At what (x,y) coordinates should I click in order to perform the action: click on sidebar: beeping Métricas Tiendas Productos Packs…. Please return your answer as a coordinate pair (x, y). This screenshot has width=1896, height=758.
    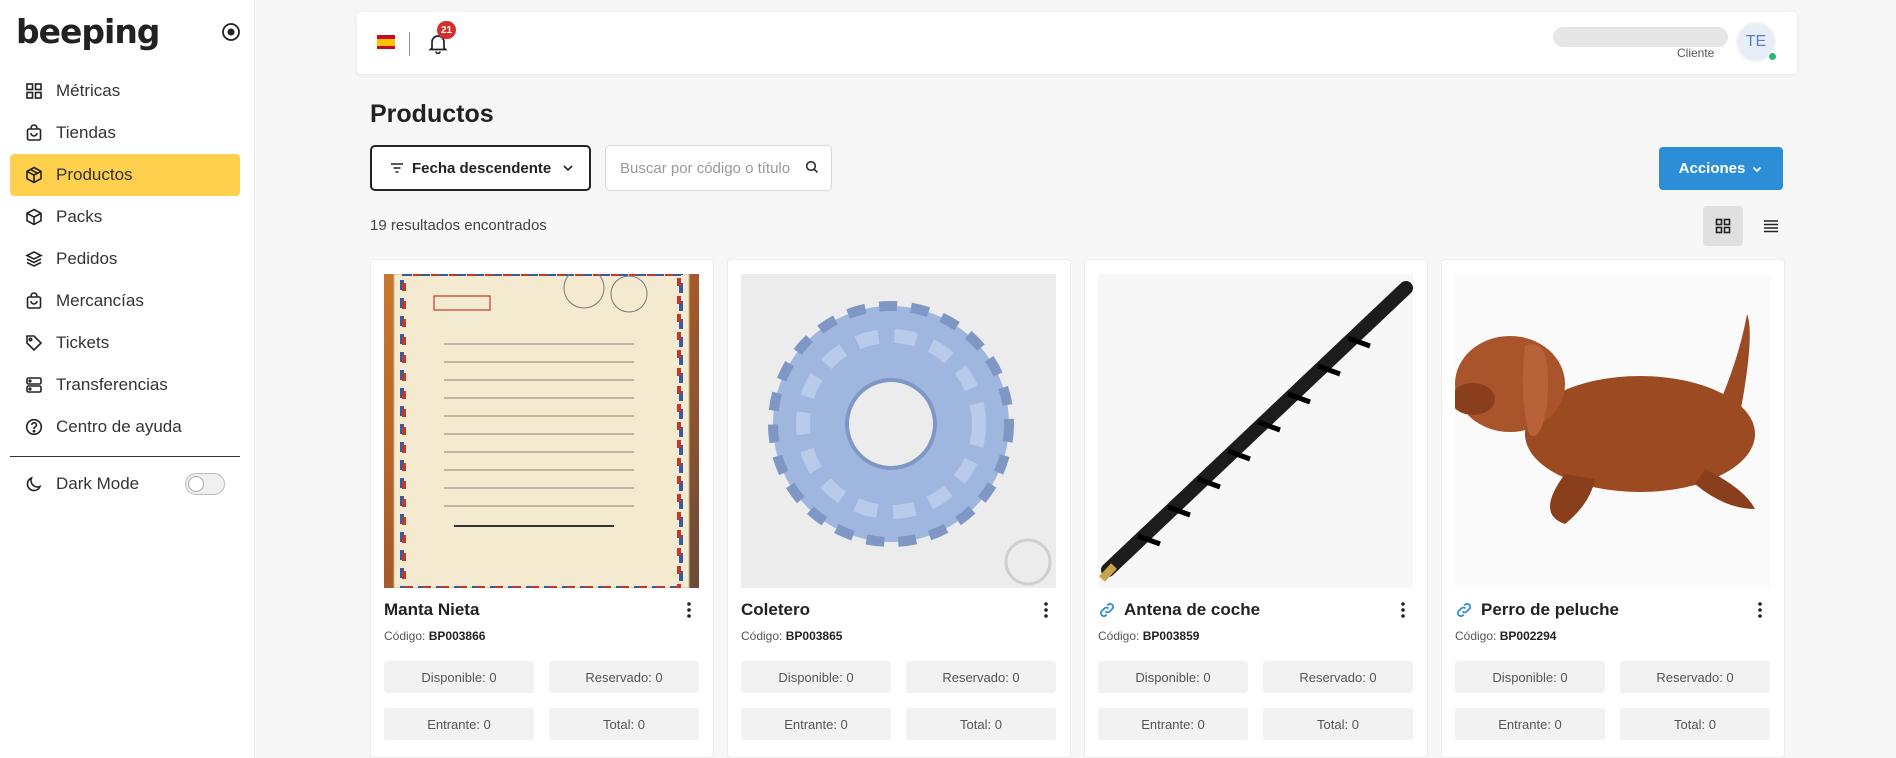
    Looking at the image, I should click on (127, 379).